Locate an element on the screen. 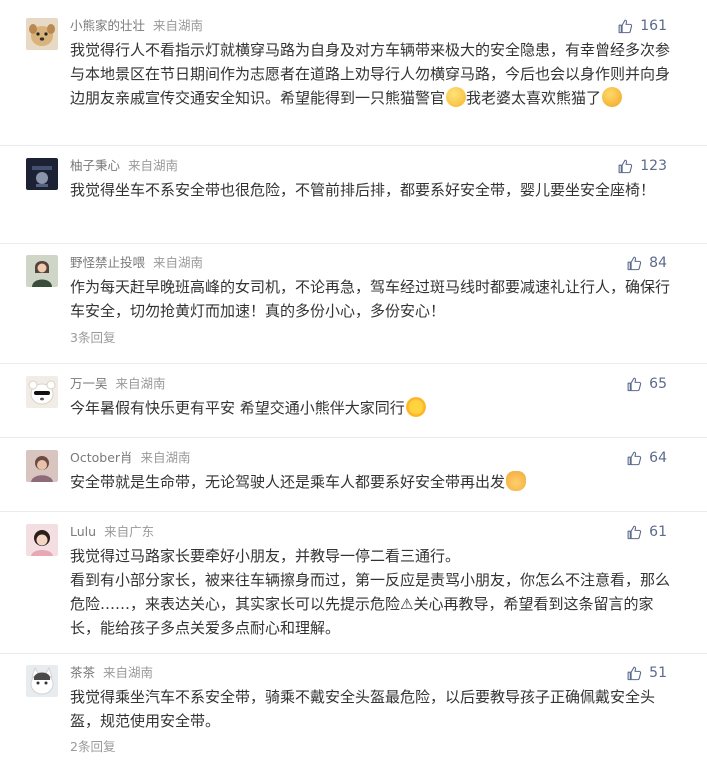  like-button: 84 is located at coordinates (646, 263).